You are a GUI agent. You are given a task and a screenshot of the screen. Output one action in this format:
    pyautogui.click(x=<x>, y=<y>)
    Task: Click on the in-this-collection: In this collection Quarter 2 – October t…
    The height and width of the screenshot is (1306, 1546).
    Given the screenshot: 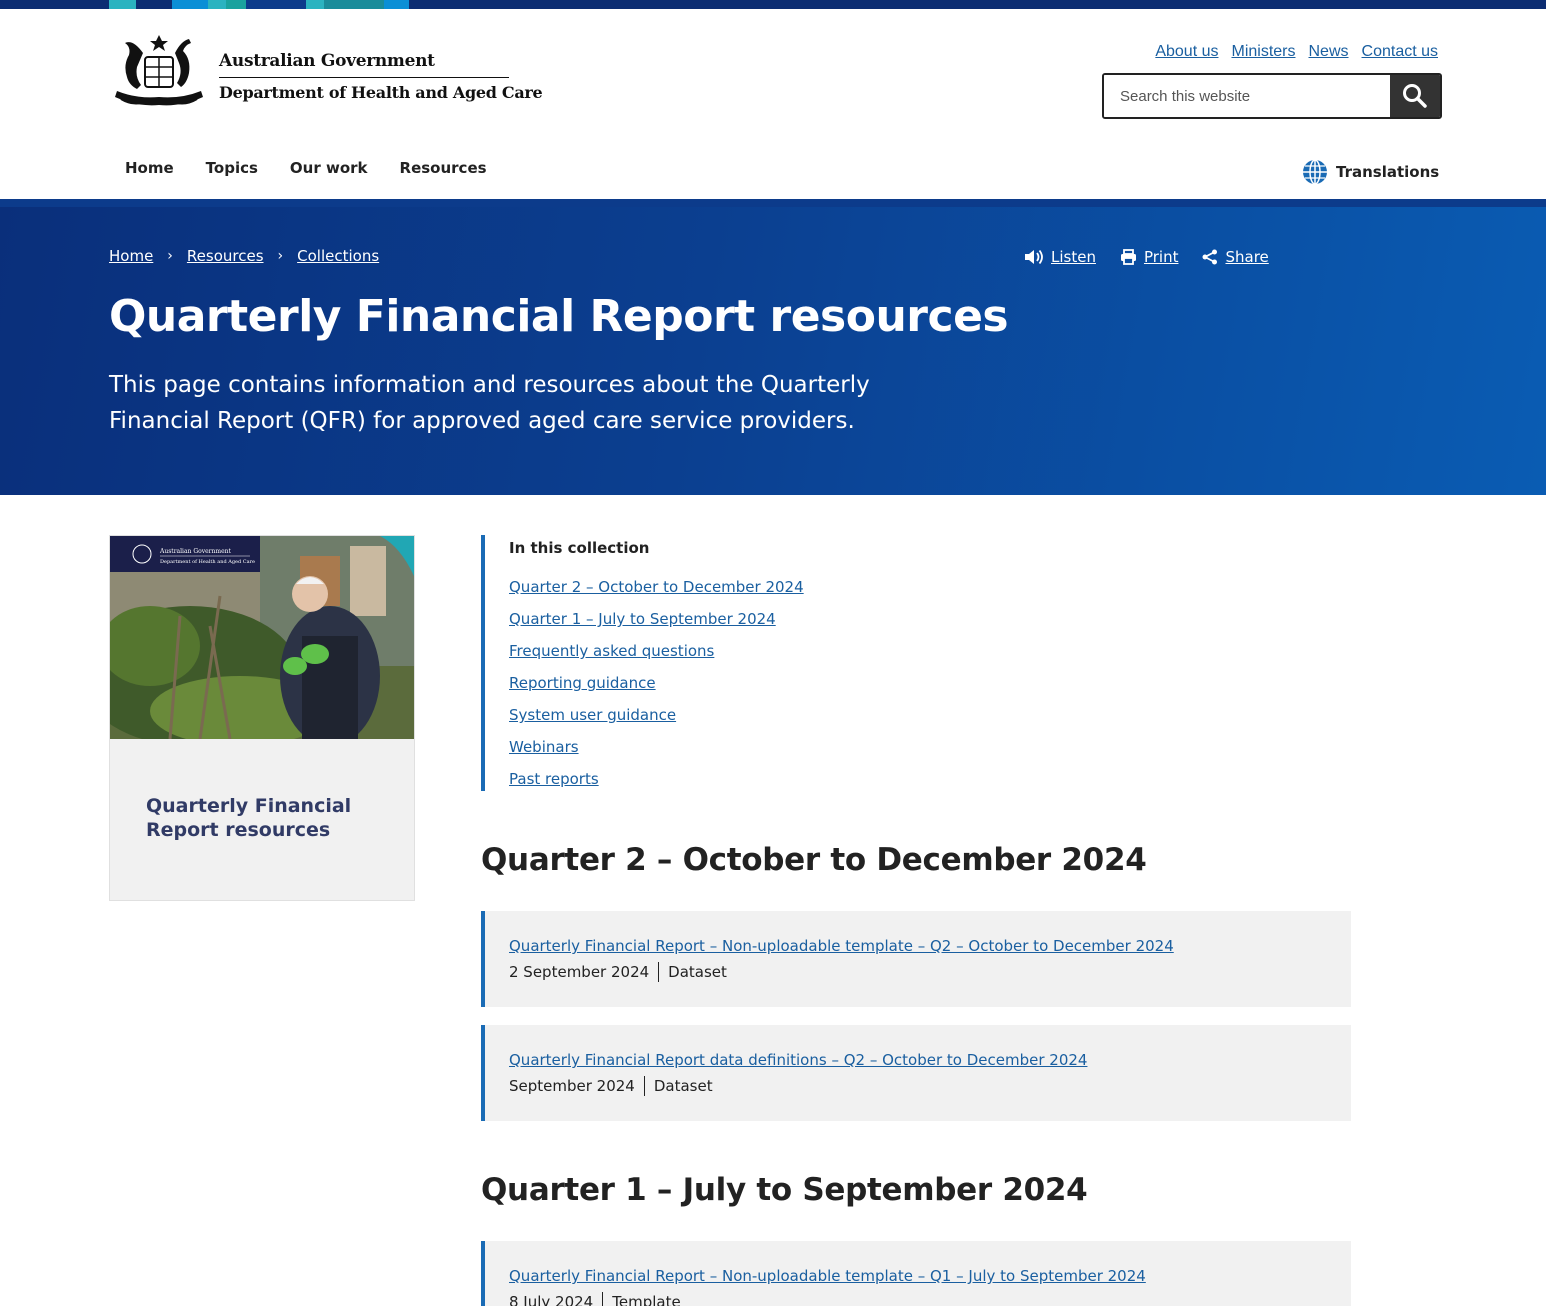 What is the action you would take?
    pyautogui.click(x=731, y=663)
    